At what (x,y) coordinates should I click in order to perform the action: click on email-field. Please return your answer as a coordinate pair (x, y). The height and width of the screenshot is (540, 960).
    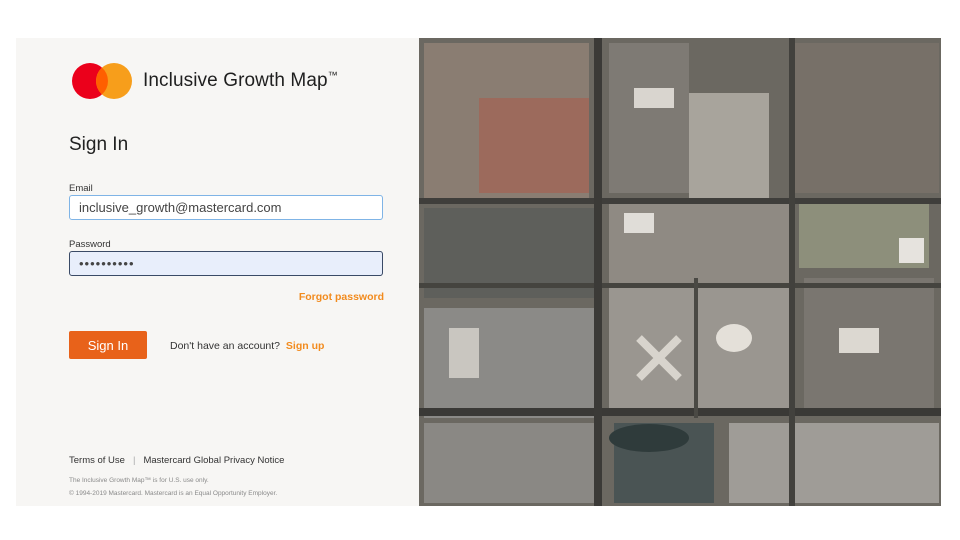
    Looking at the image, I should click on (226, 207).